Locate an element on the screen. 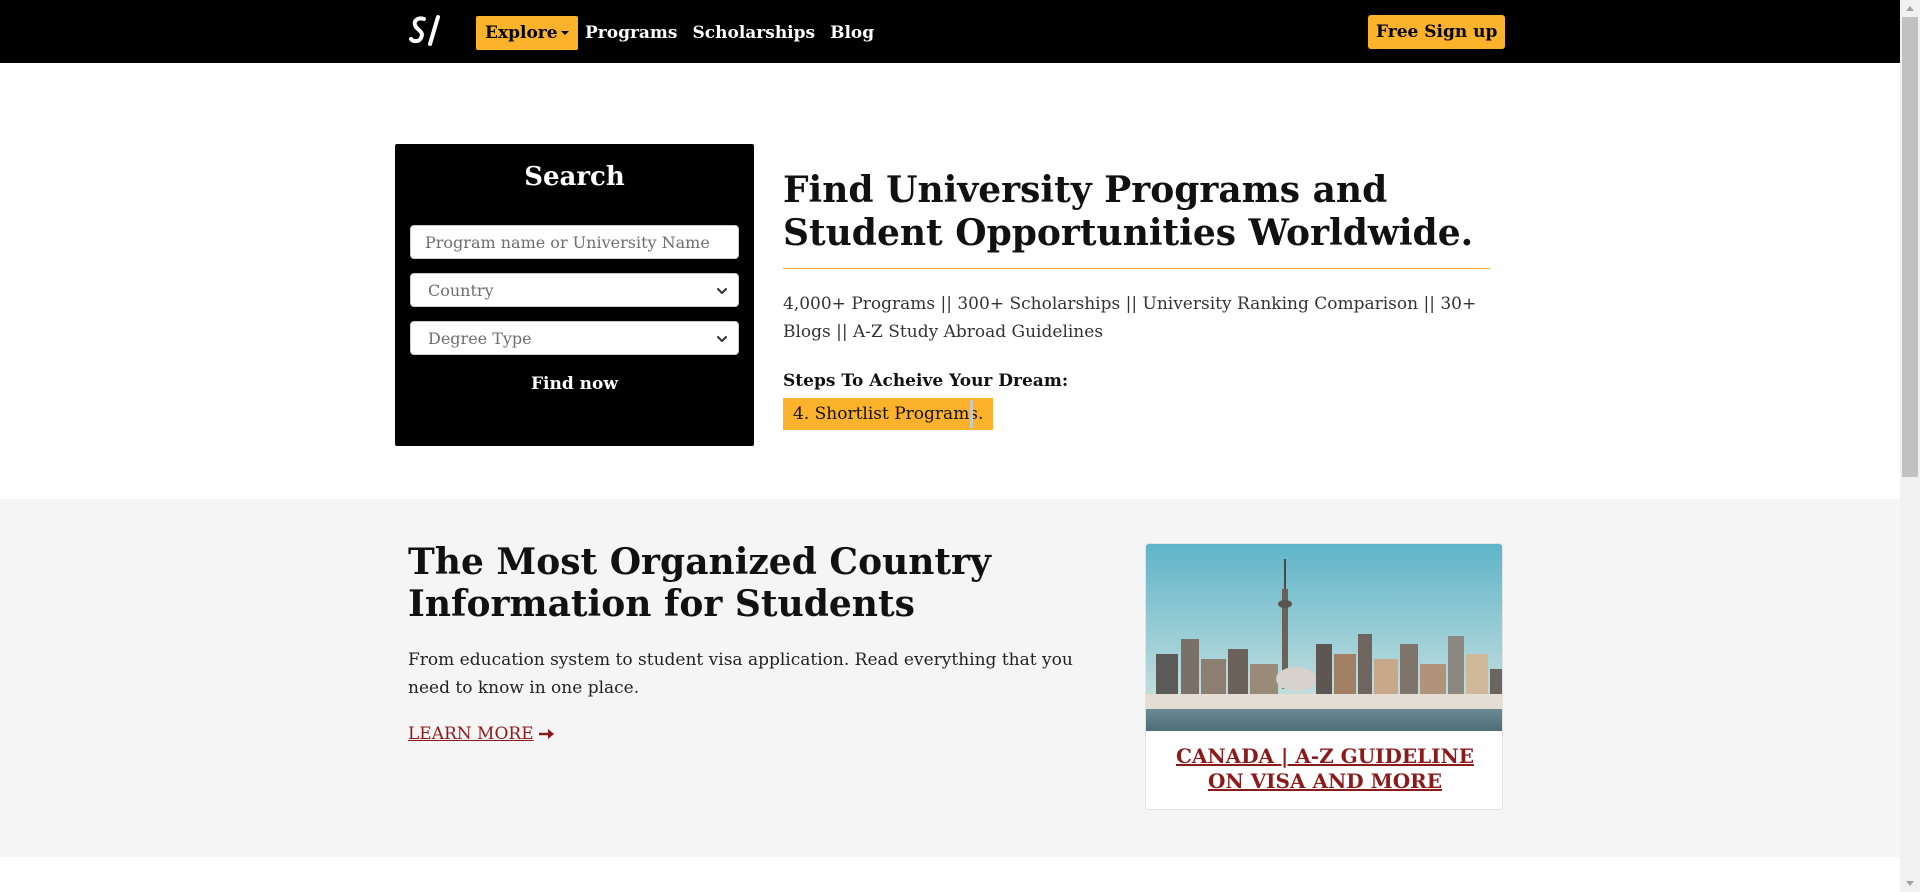 The height and width of the screenshot is (892, 1920). brand-logo is located at coordinates (426, 31).